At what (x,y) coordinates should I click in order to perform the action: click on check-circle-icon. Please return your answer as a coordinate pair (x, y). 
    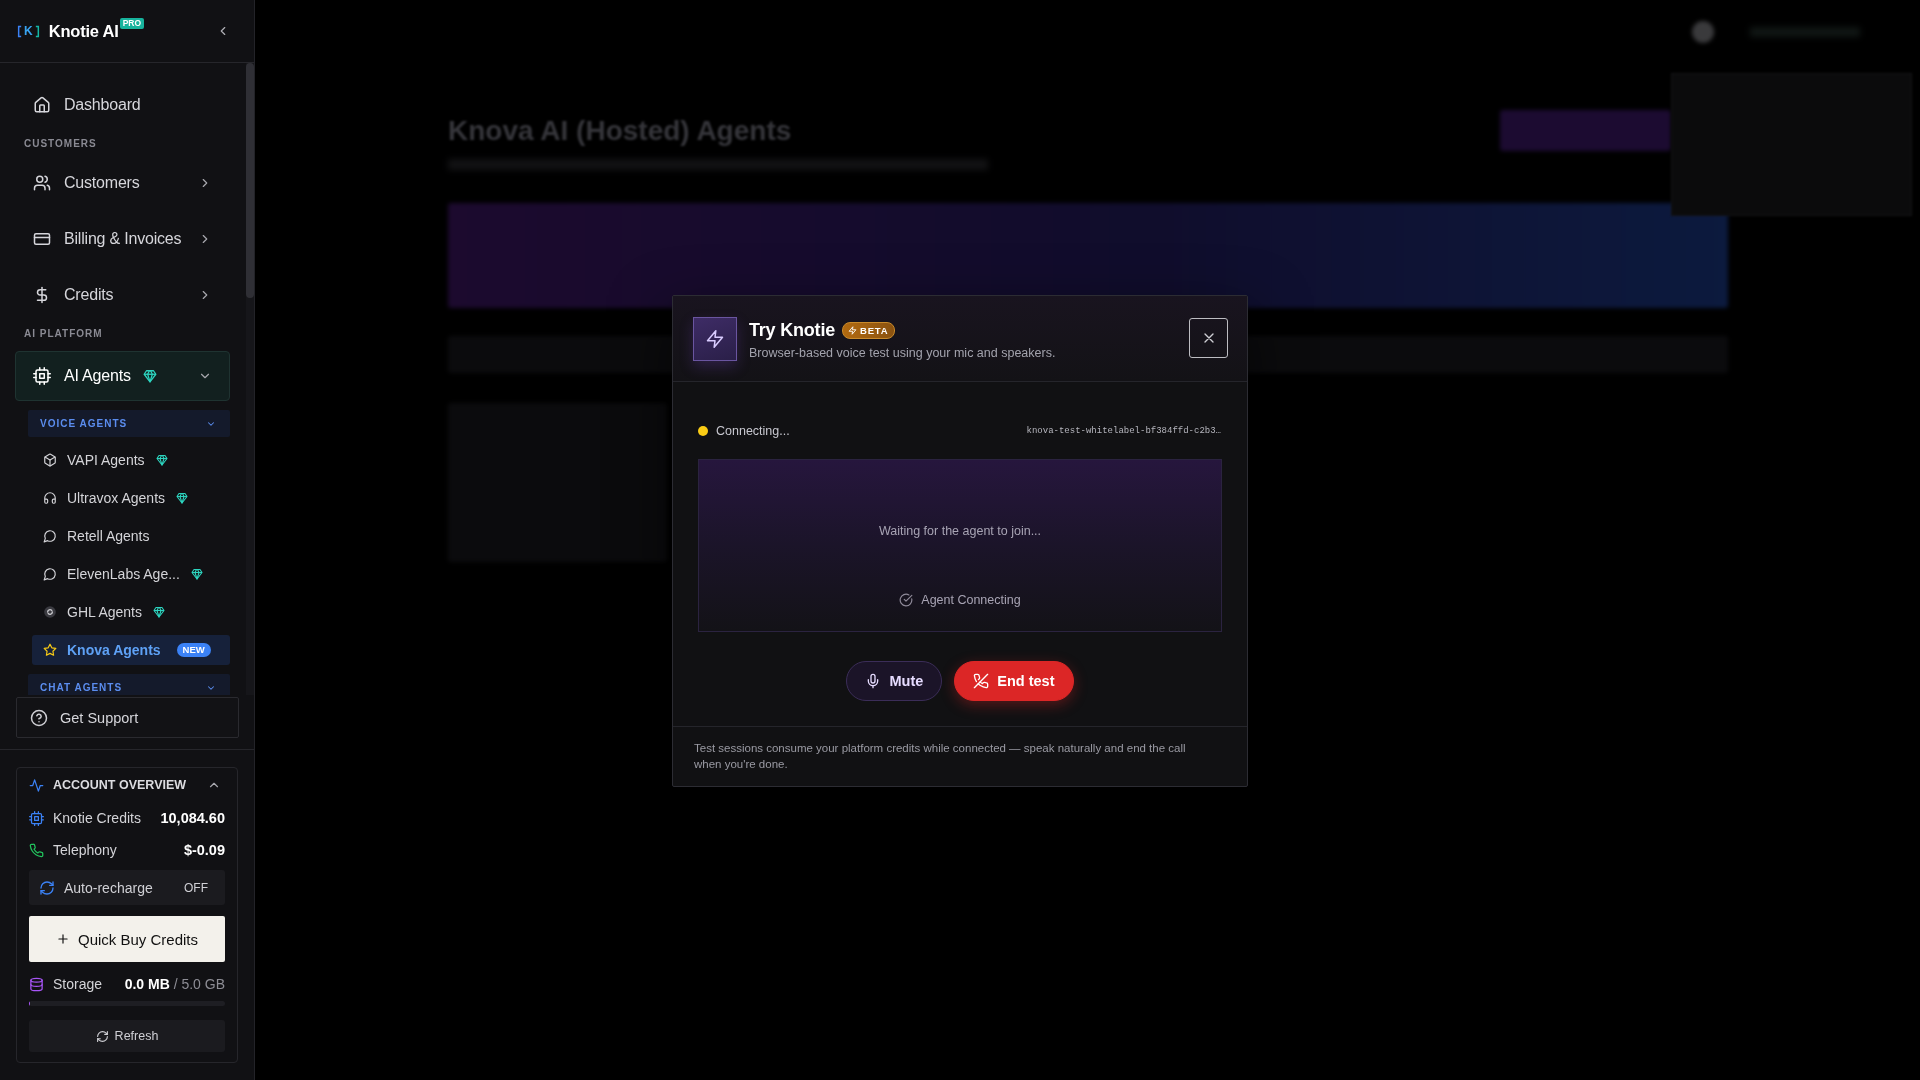
    Looking at the image, I should click on (906, 600).